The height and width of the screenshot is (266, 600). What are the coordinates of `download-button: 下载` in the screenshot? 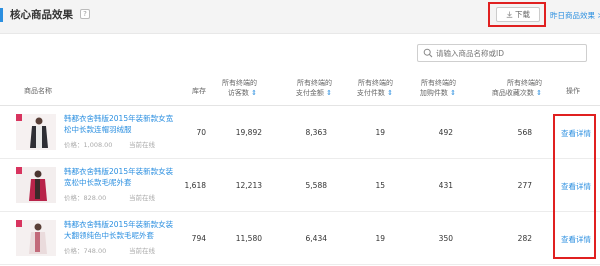 It's located at (518, 14).